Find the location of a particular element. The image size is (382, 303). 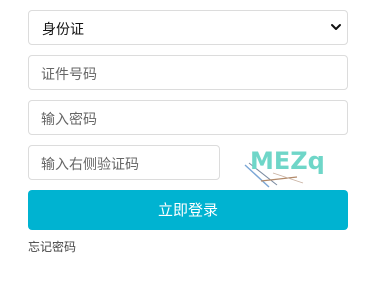

captcha-input: 输入右侧验证码 is located at coordinates (124, 162).